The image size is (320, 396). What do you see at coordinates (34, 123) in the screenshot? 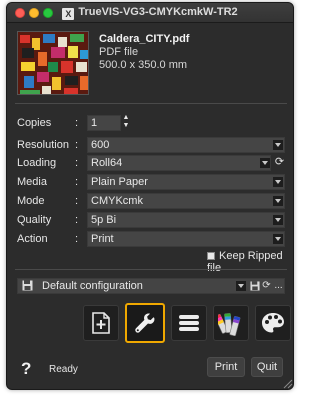
I see `copies-label: Copies` at bounding box center [34, 123].